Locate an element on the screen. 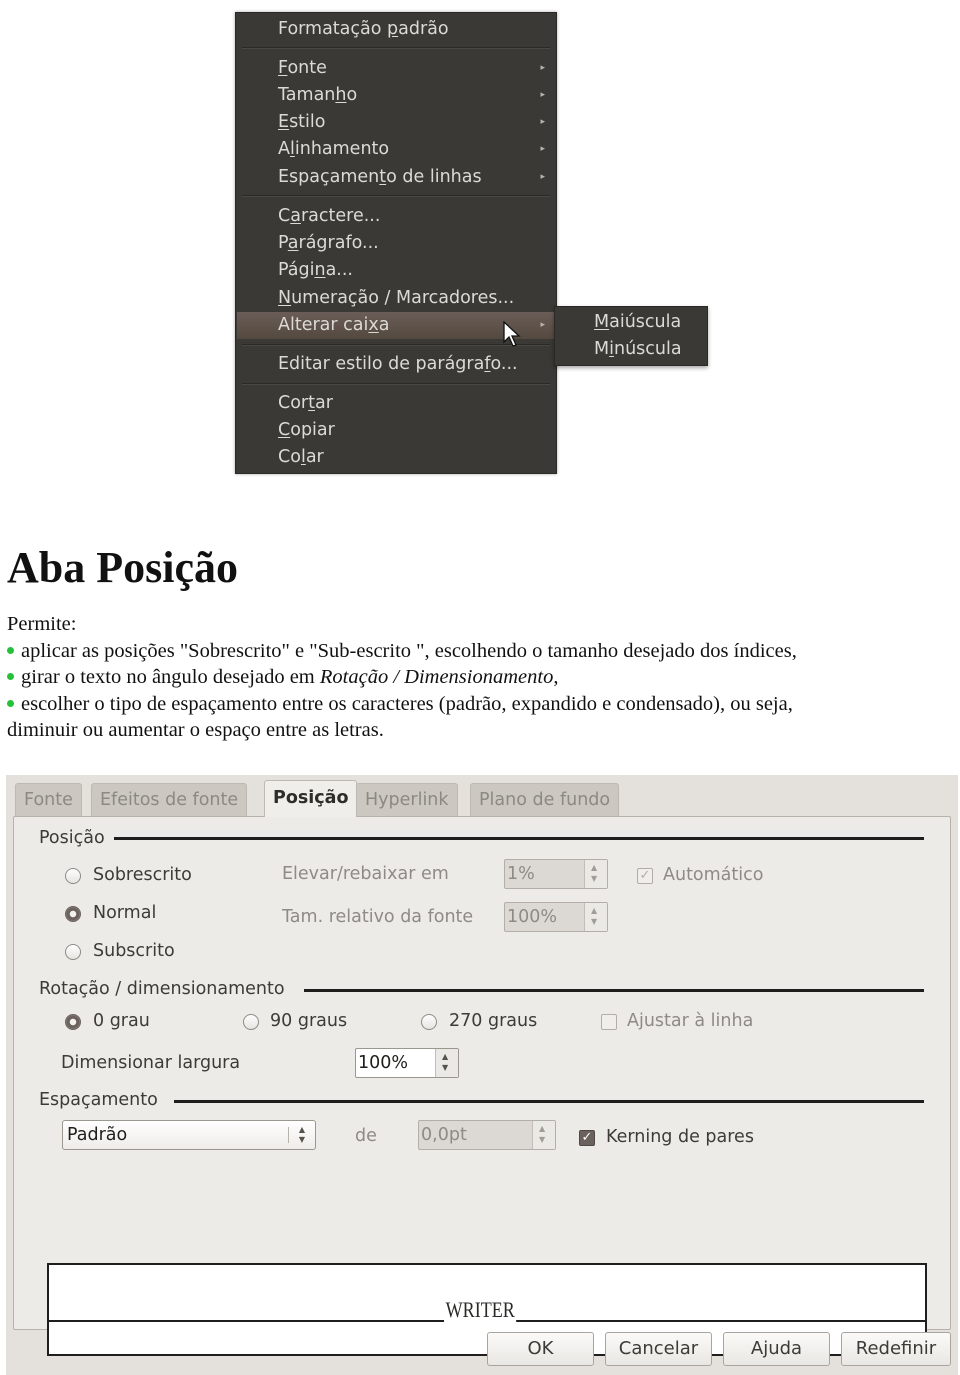 This screenshot has height=1375, width=960. menu-item-label: Copiar is located at coordinates (306, 430).